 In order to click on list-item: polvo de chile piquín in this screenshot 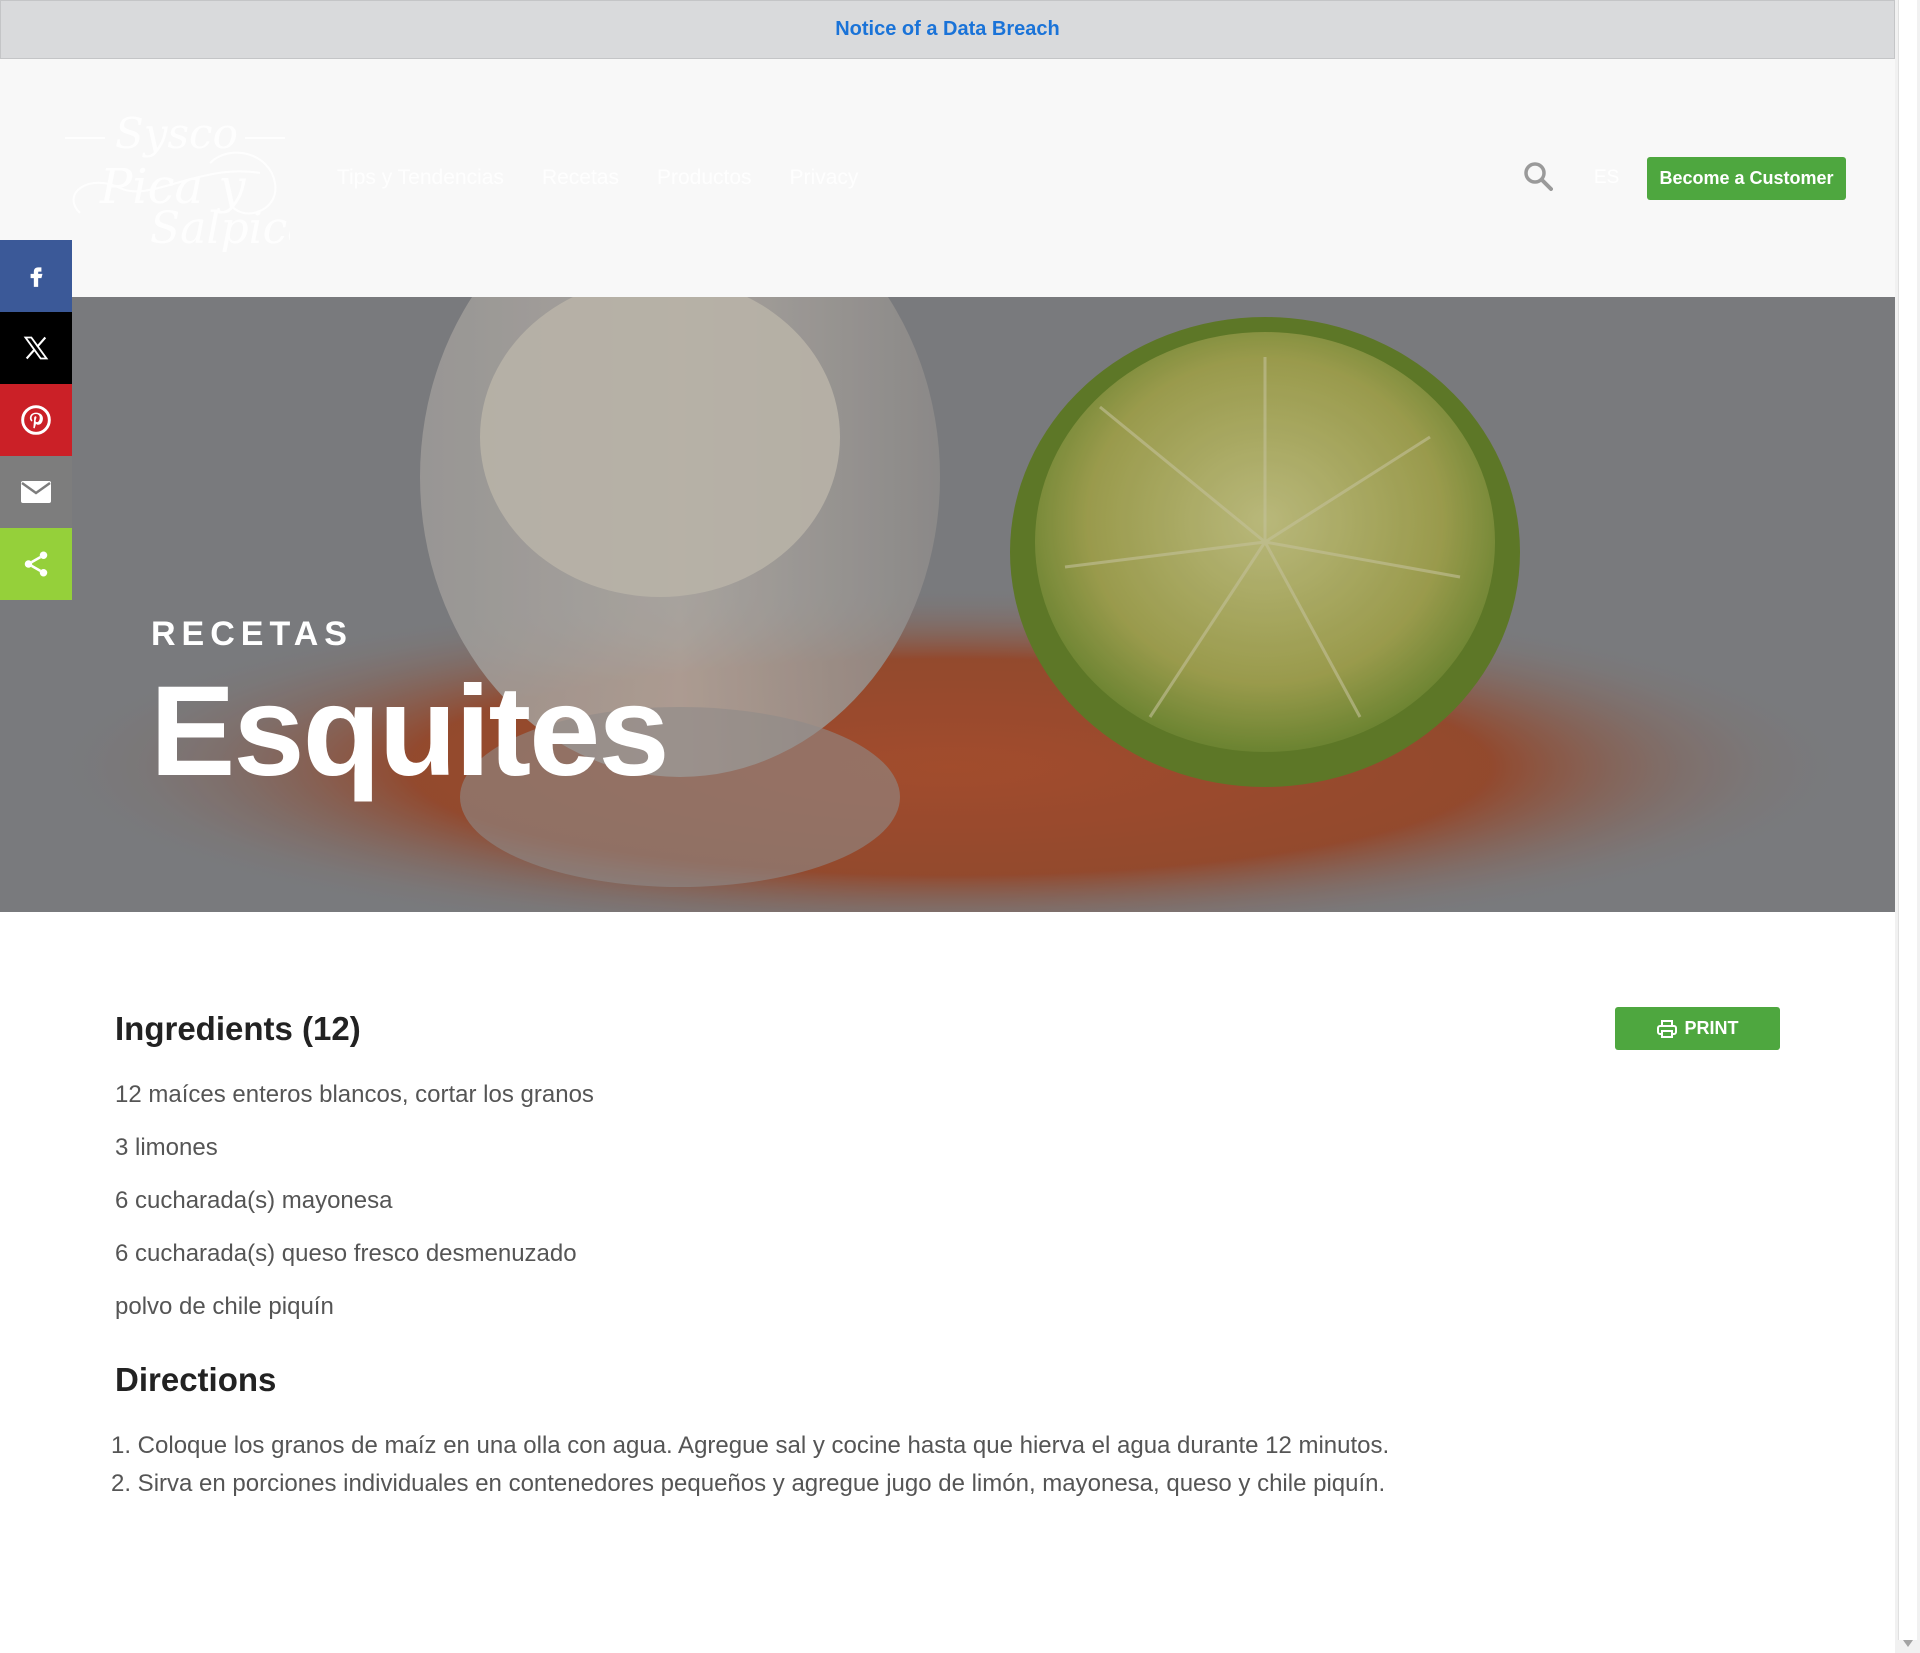, I will do `click(224, 1306)`.